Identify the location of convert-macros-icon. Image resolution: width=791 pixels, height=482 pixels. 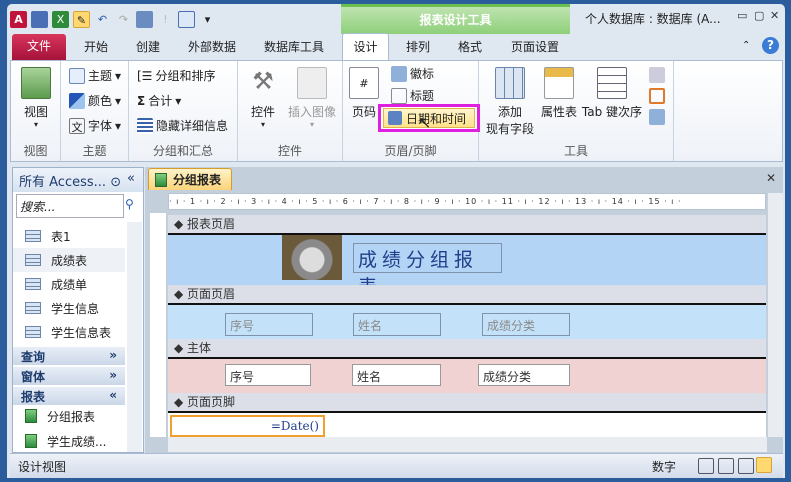
(657, 117).